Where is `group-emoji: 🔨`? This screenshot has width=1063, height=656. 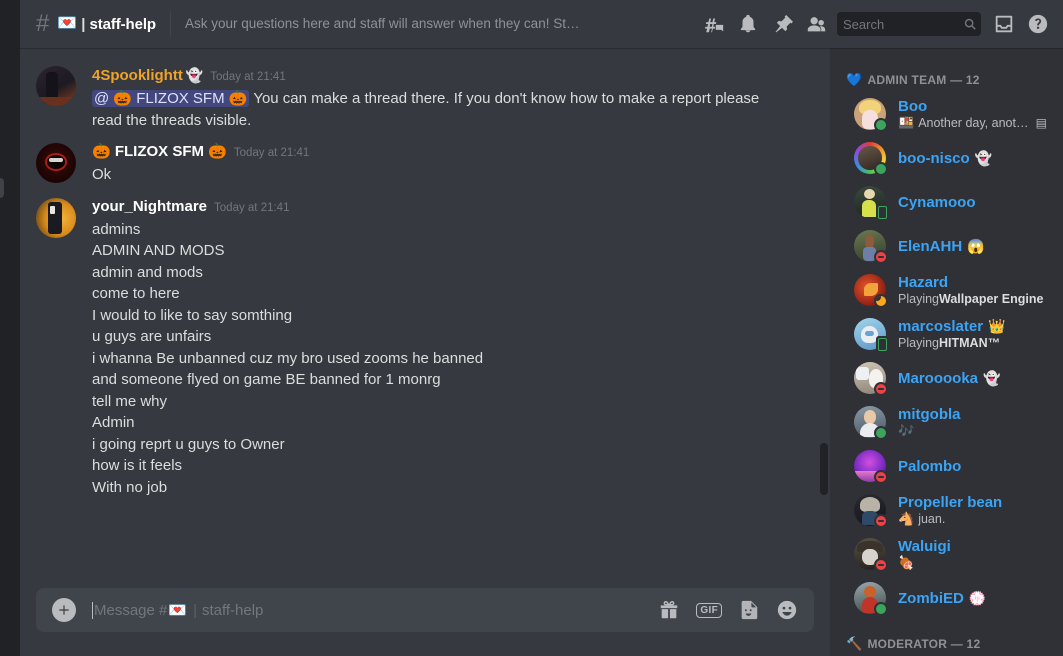
group-emoji: 🔨 is located at coordinates (854, 643).